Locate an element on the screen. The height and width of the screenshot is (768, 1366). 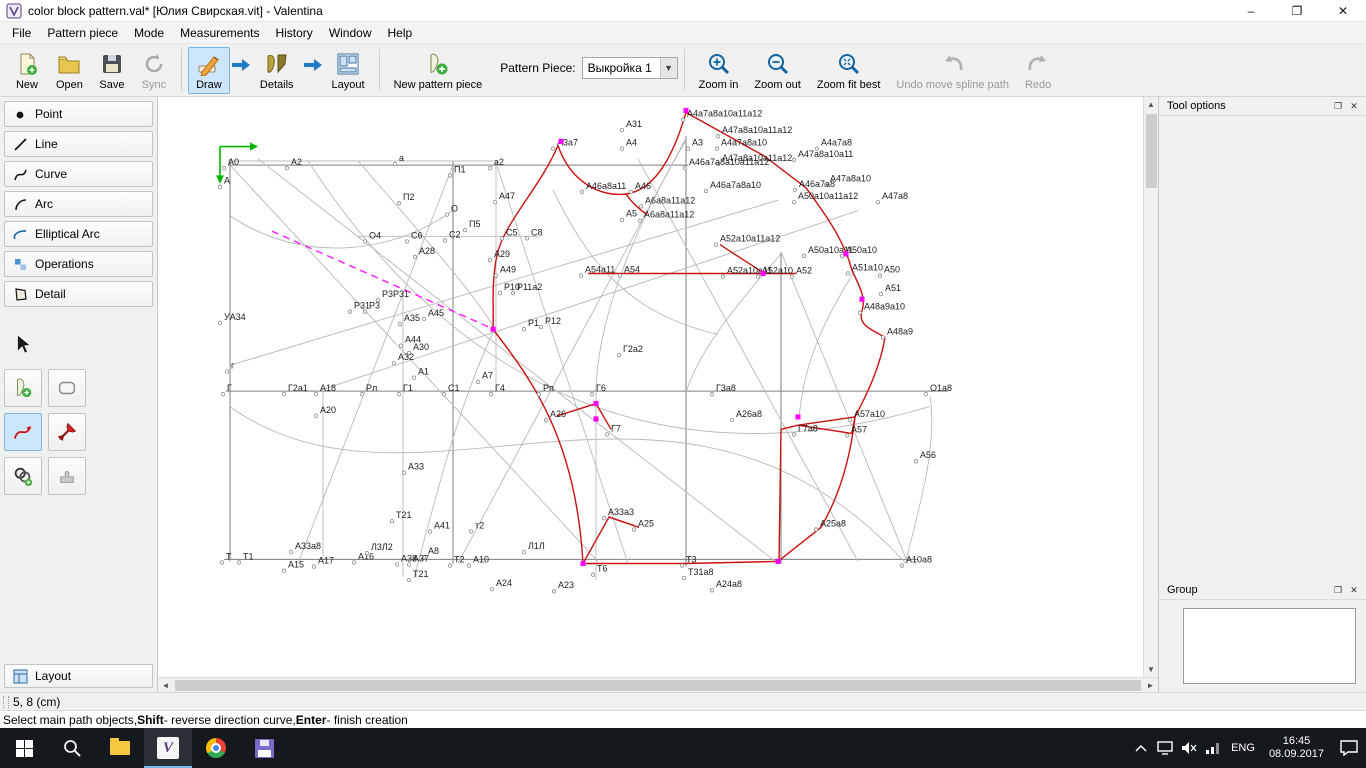
pattern-point-label: A50a10a11a12 is located at coordinates (828, 196).